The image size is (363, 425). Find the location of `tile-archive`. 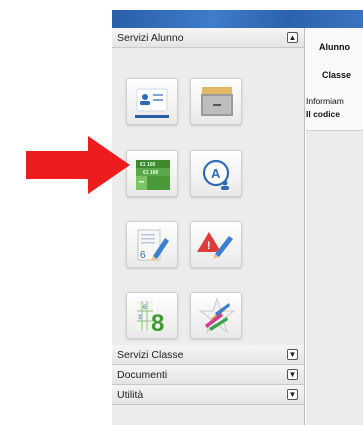

tile-archive is located at coordinates (216, 101).